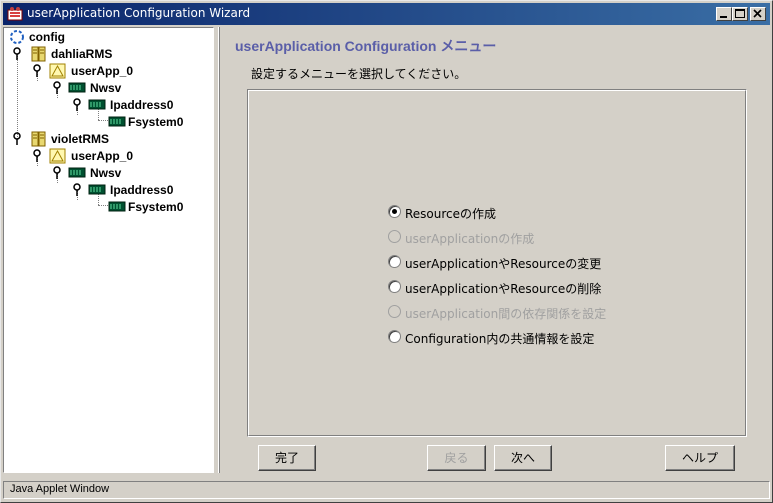 This screenshot has width=773, height=503. I want to click on option-label: Resourceの作成, so click(451, 214).